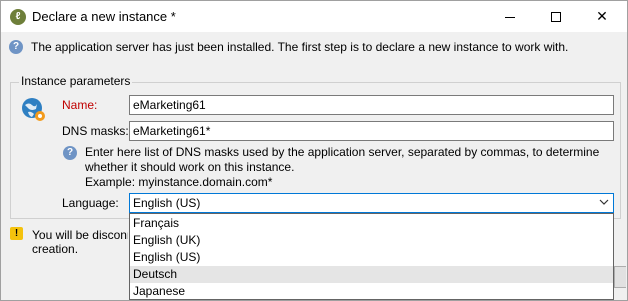 The width and height of the screenshot is (628, 301). Describe the element at coordinates (55, 249) in the screenshot. I see `warning-text-line2: creation.` at that location.